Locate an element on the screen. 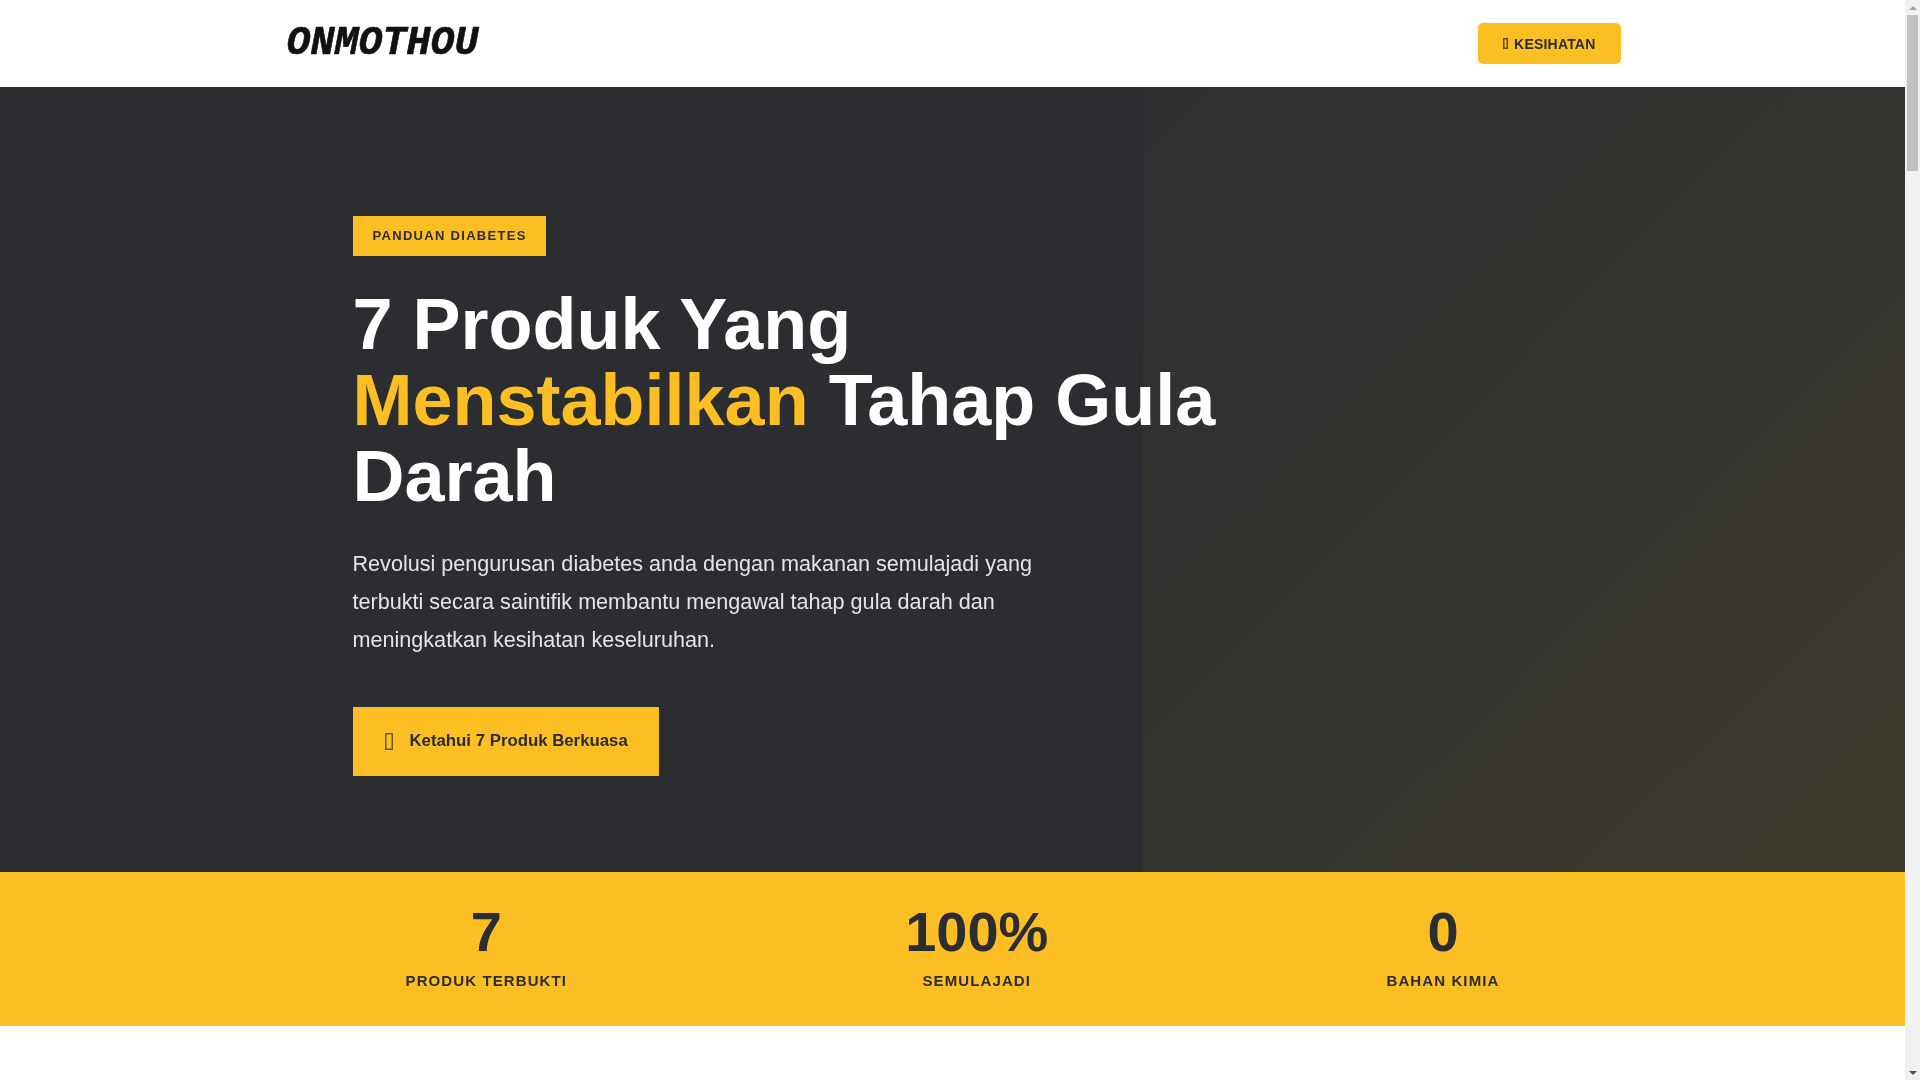 This screenshot has width=1920, height=1080. scrollbar-thumb is located at coordinates (1912, 93).